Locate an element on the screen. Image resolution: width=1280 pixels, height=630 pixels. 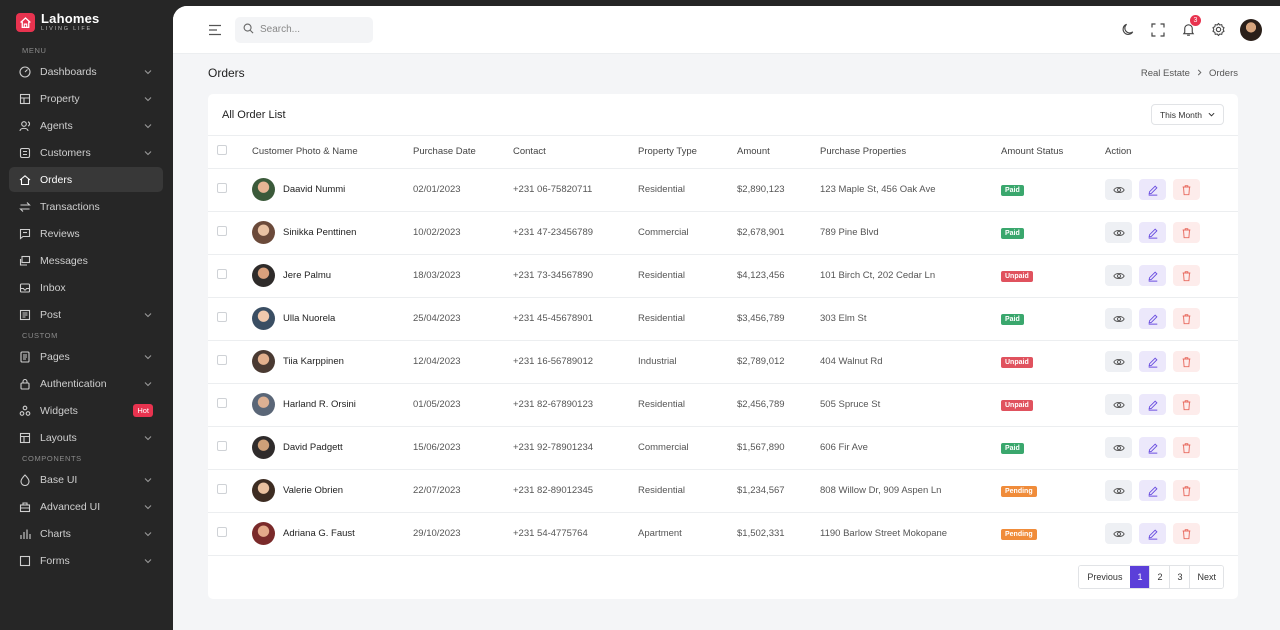
customer-name: Valerie Obrien is located at coordinates (313, 490).